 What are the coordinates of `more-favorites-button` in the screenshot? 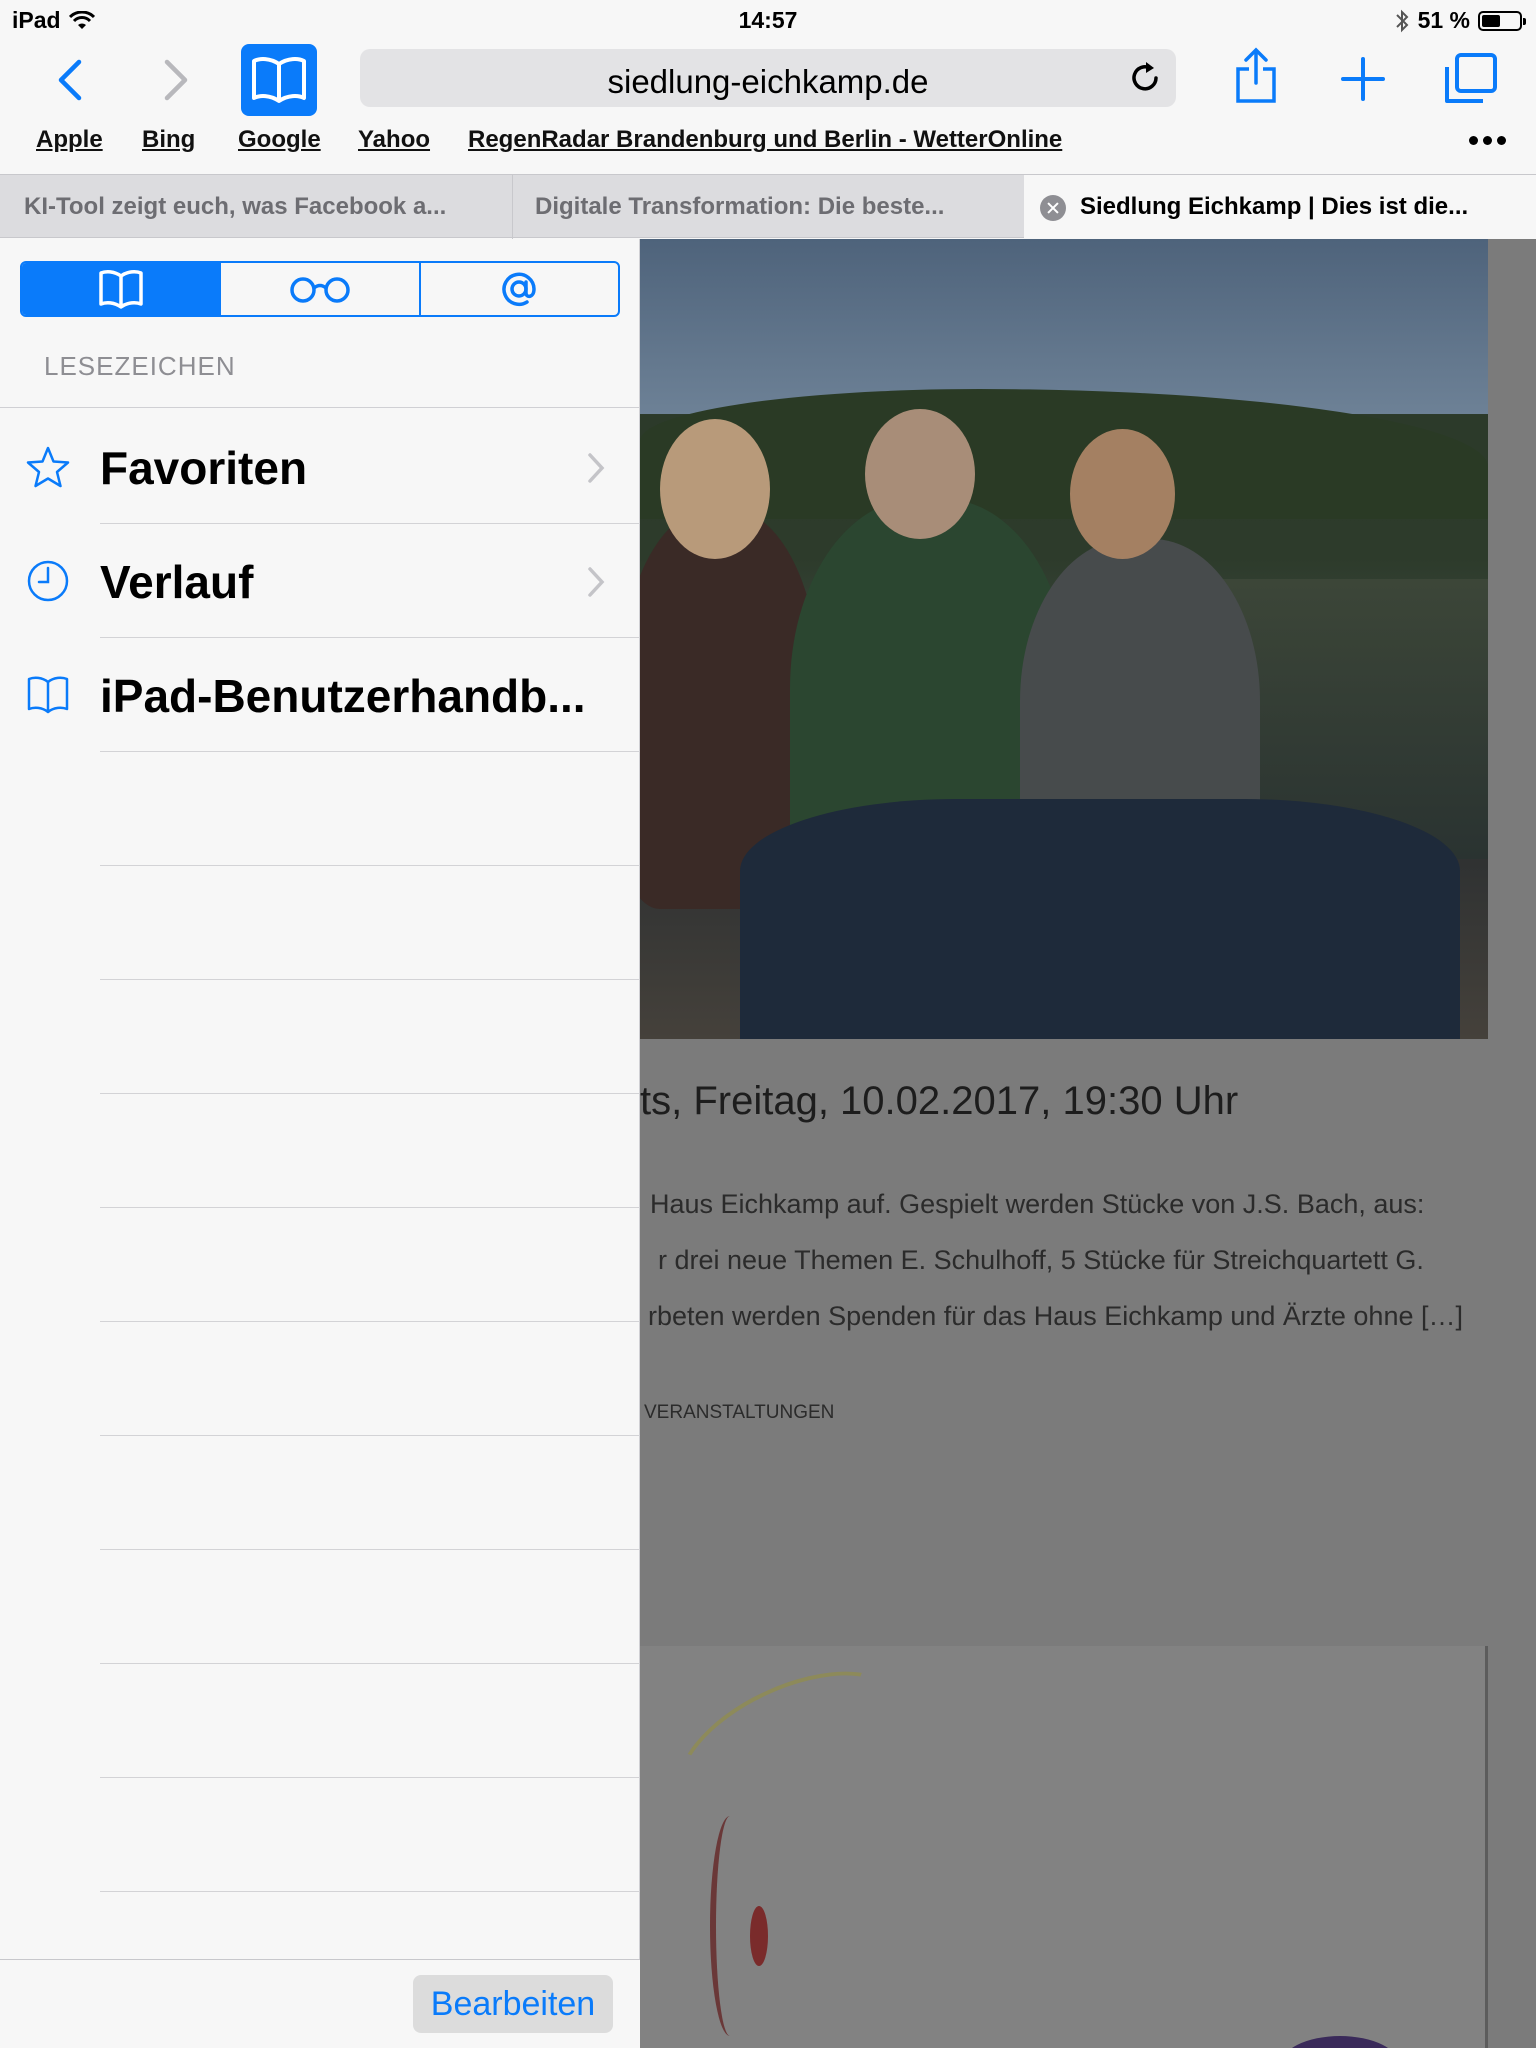 It's located at (1487, 140).